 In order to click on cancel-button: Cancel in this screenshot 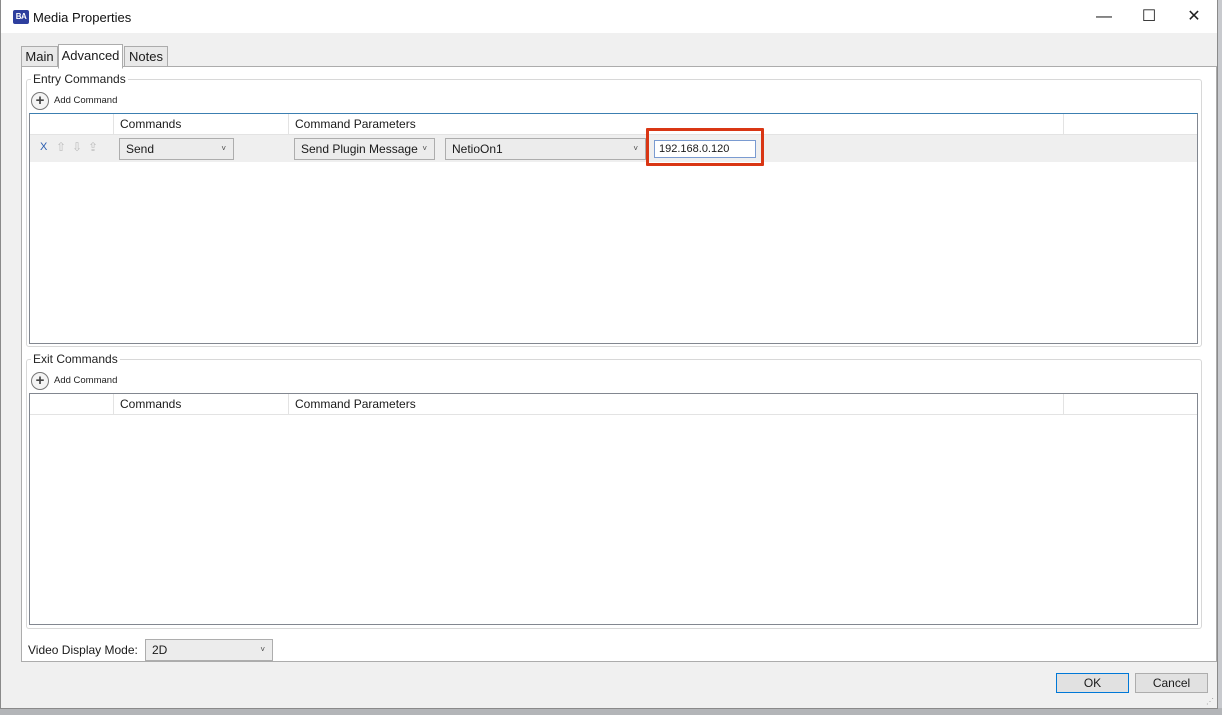, I will do `click(1171, 683)`.